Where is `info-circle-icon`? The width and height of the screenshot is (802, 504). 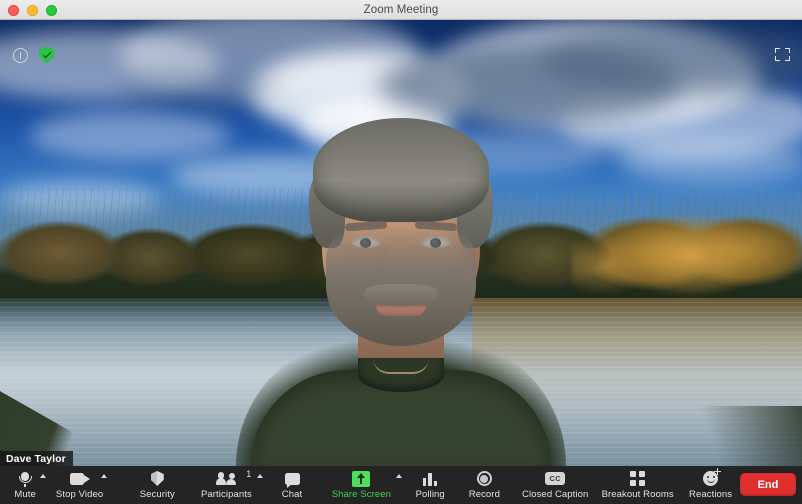
info-circle-icon is located at coordinates (20, 55).